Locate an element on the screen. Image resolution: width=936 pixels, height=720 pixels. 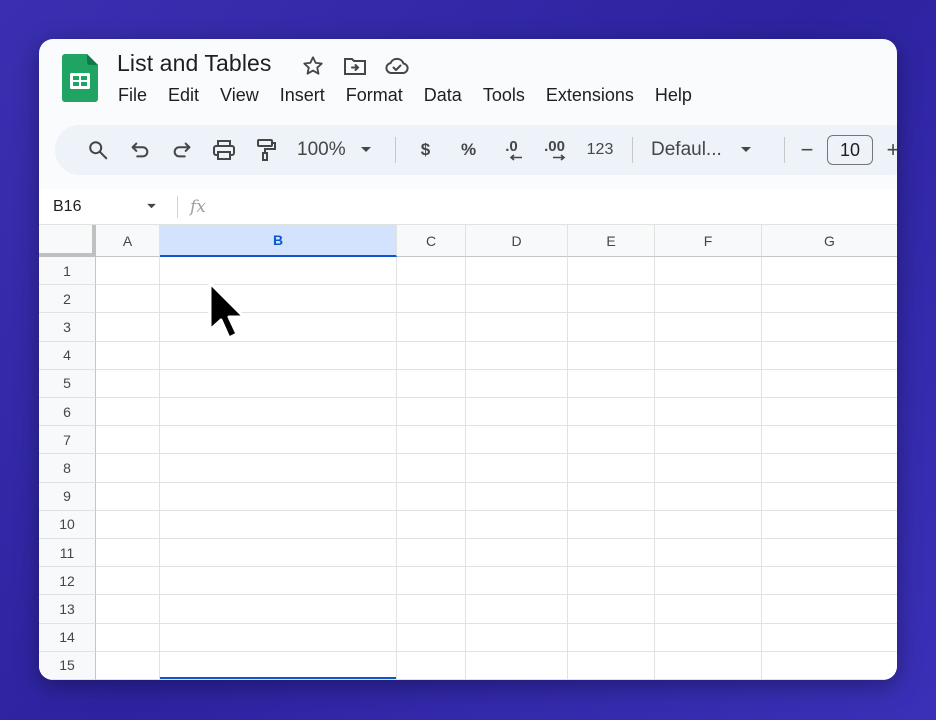
increase-decimal-label: .00 is located at coordinates (554, 146).